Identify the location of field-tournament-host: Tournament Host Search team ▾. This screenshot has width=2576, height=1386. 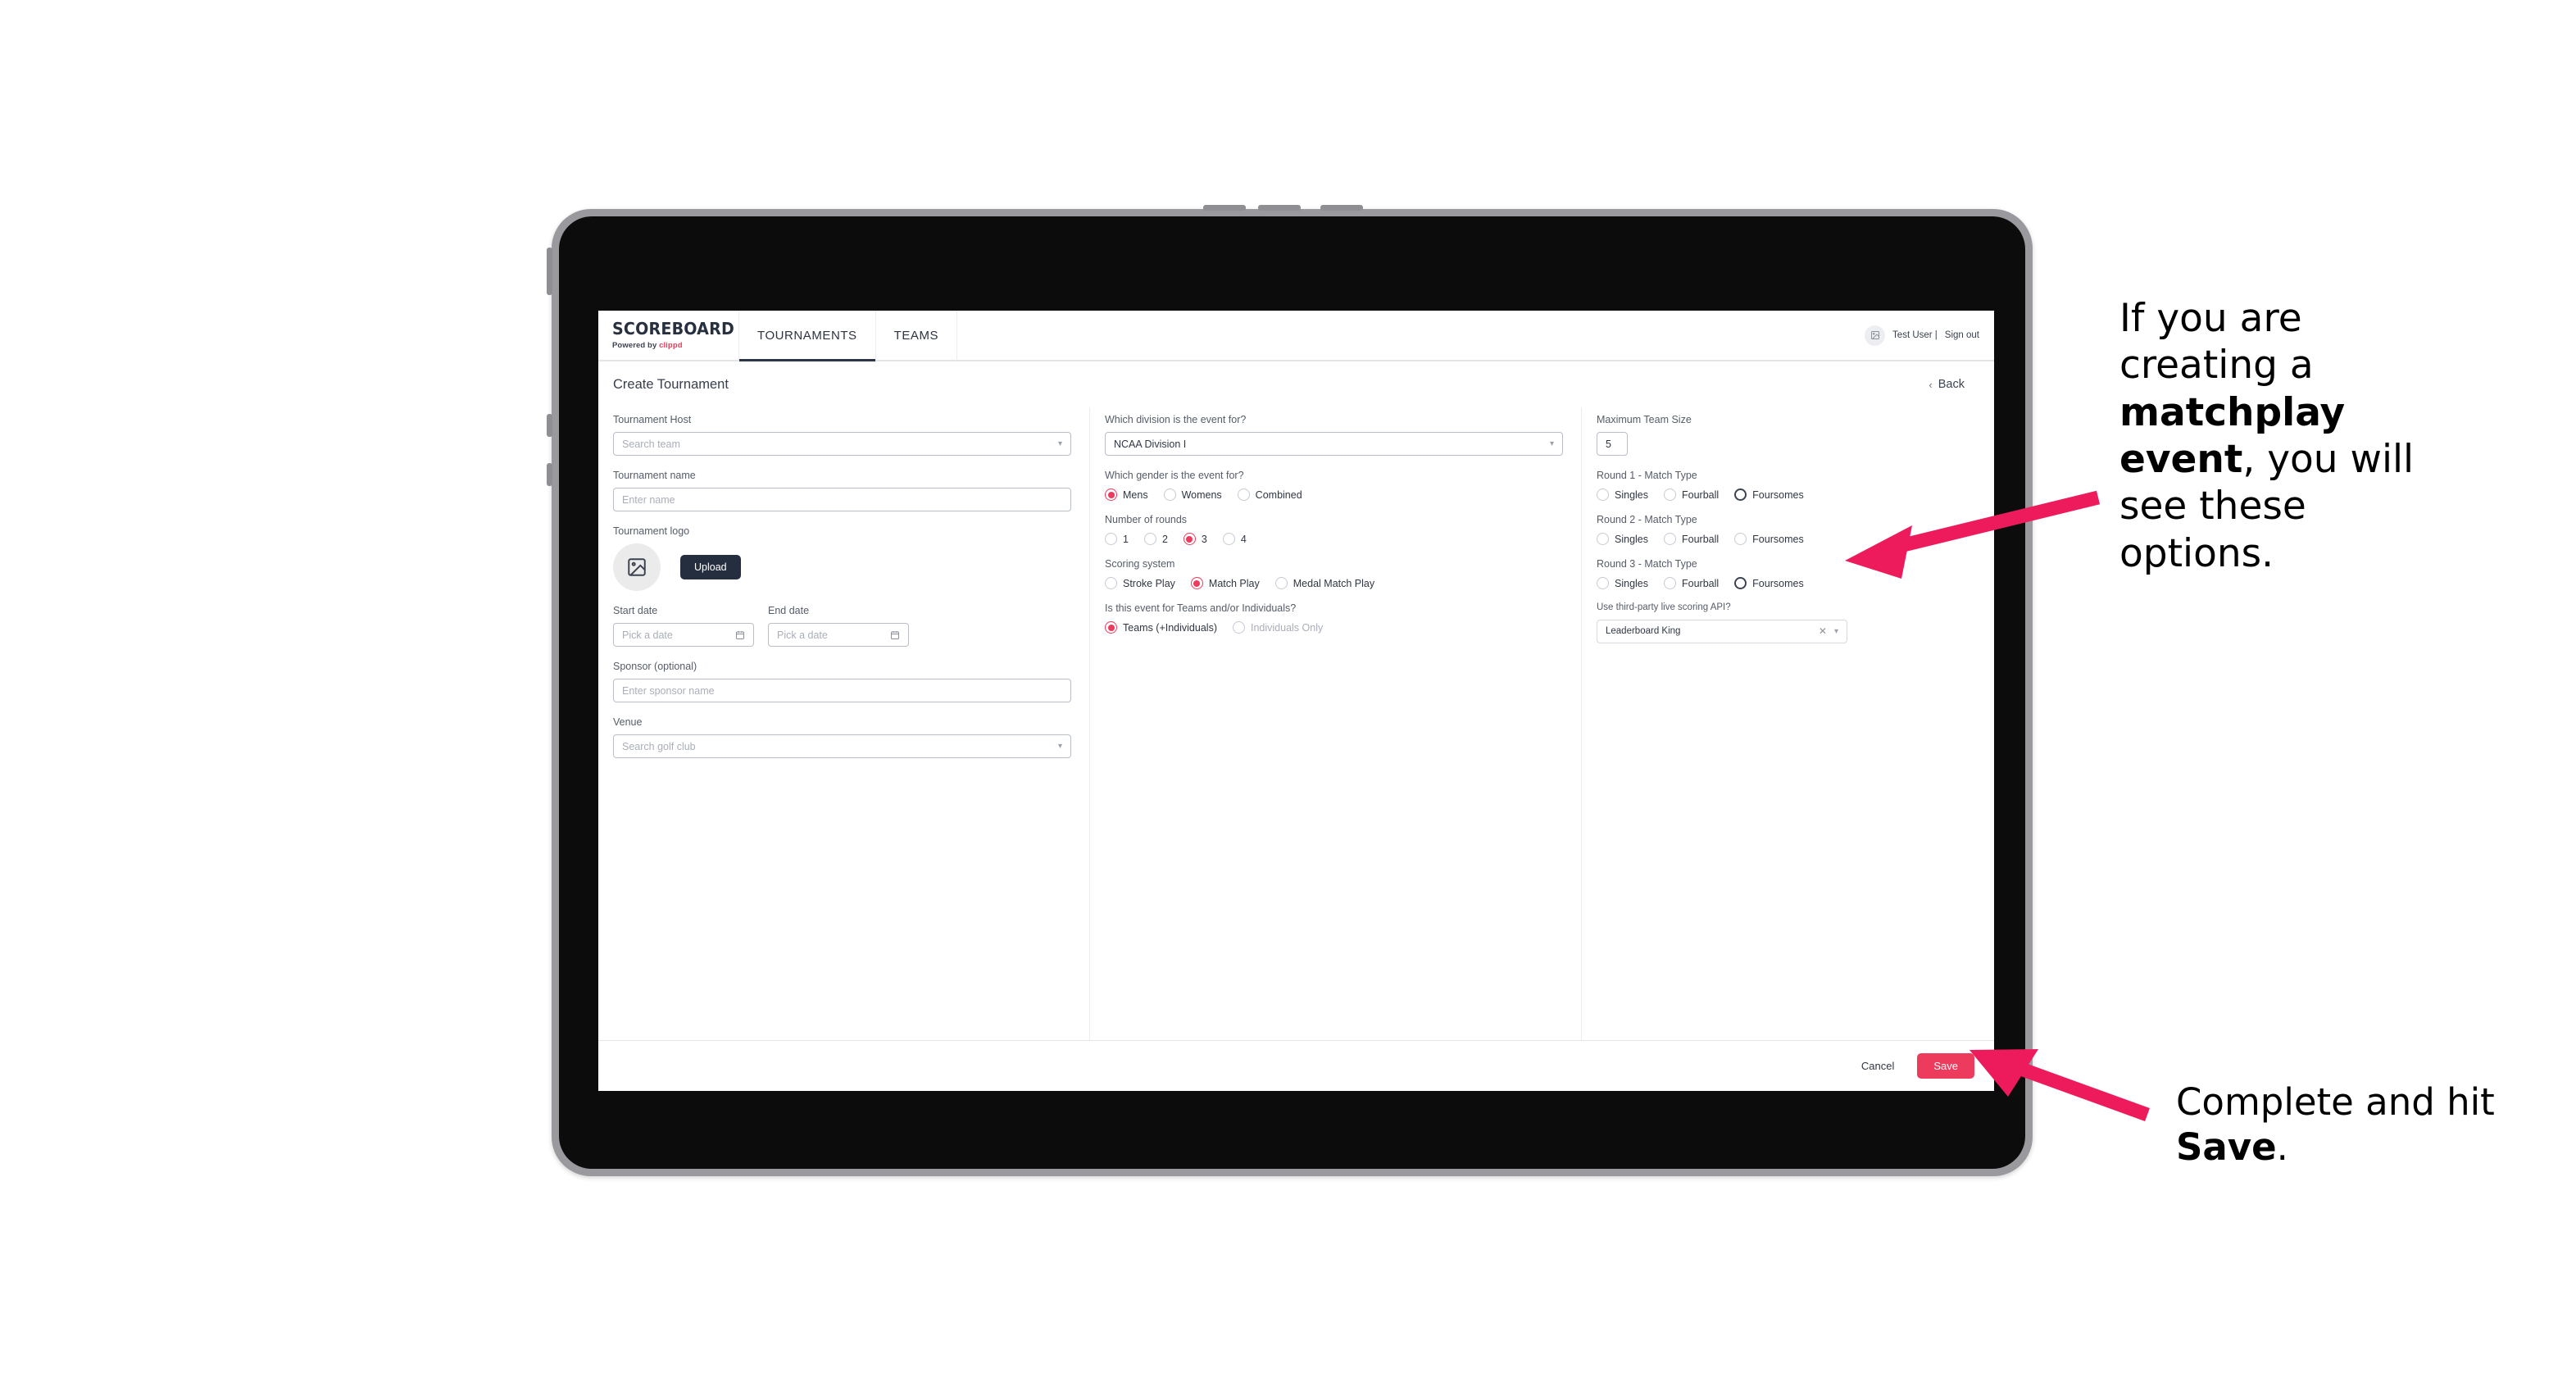
(842, 435).